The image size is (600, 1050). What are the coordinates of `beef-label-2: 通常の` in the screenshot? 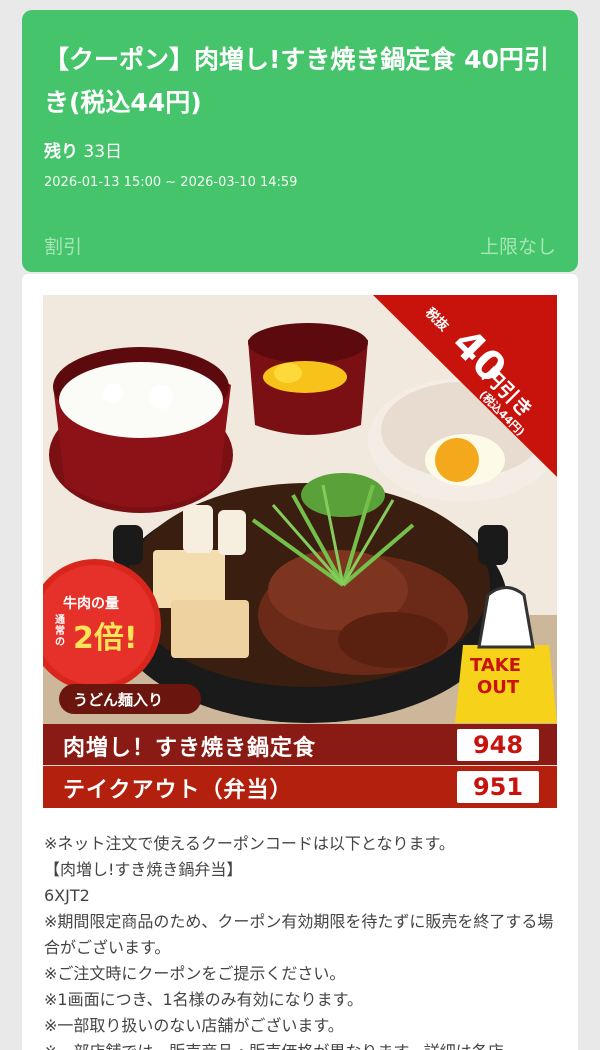 It's located at (60, 631).